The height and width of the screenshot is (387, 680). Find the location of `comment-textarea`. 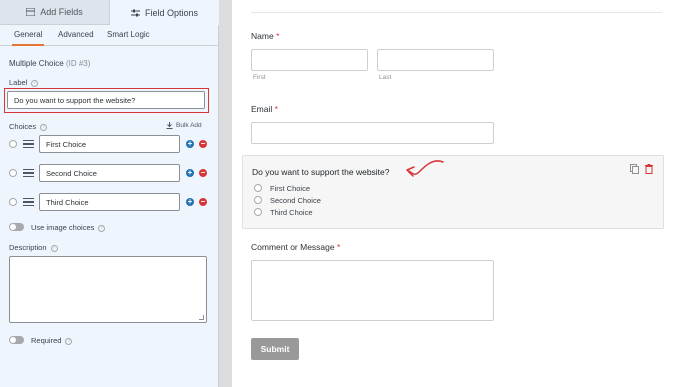

comment-textarea is located at coordinates (372, 290).